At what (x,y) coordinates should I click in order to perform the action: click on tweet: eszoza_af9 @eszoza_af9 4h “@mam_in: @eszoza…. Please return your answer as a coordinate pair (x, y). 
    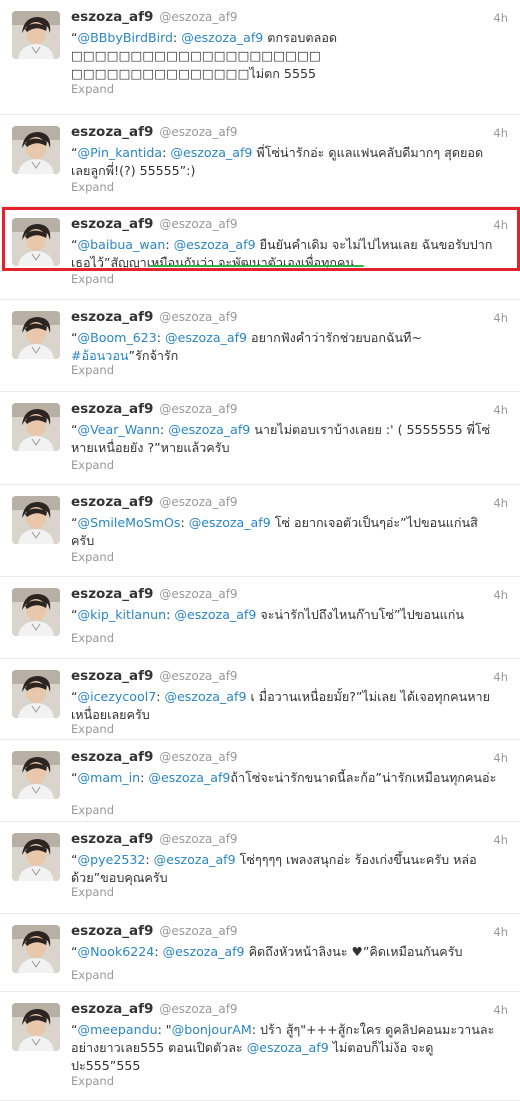
    Looking at the image, I should click on (260, 781).